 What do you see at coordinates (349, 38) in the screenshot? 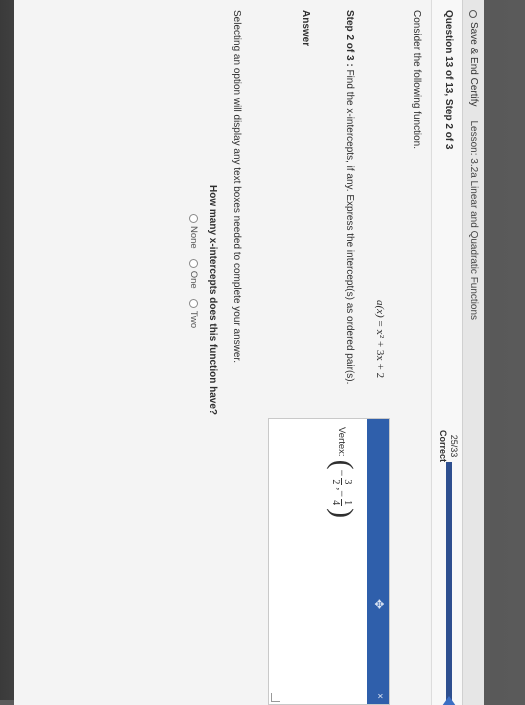
I see `step-label: Step 2 of 3 :` at bounding box center [349, 38].